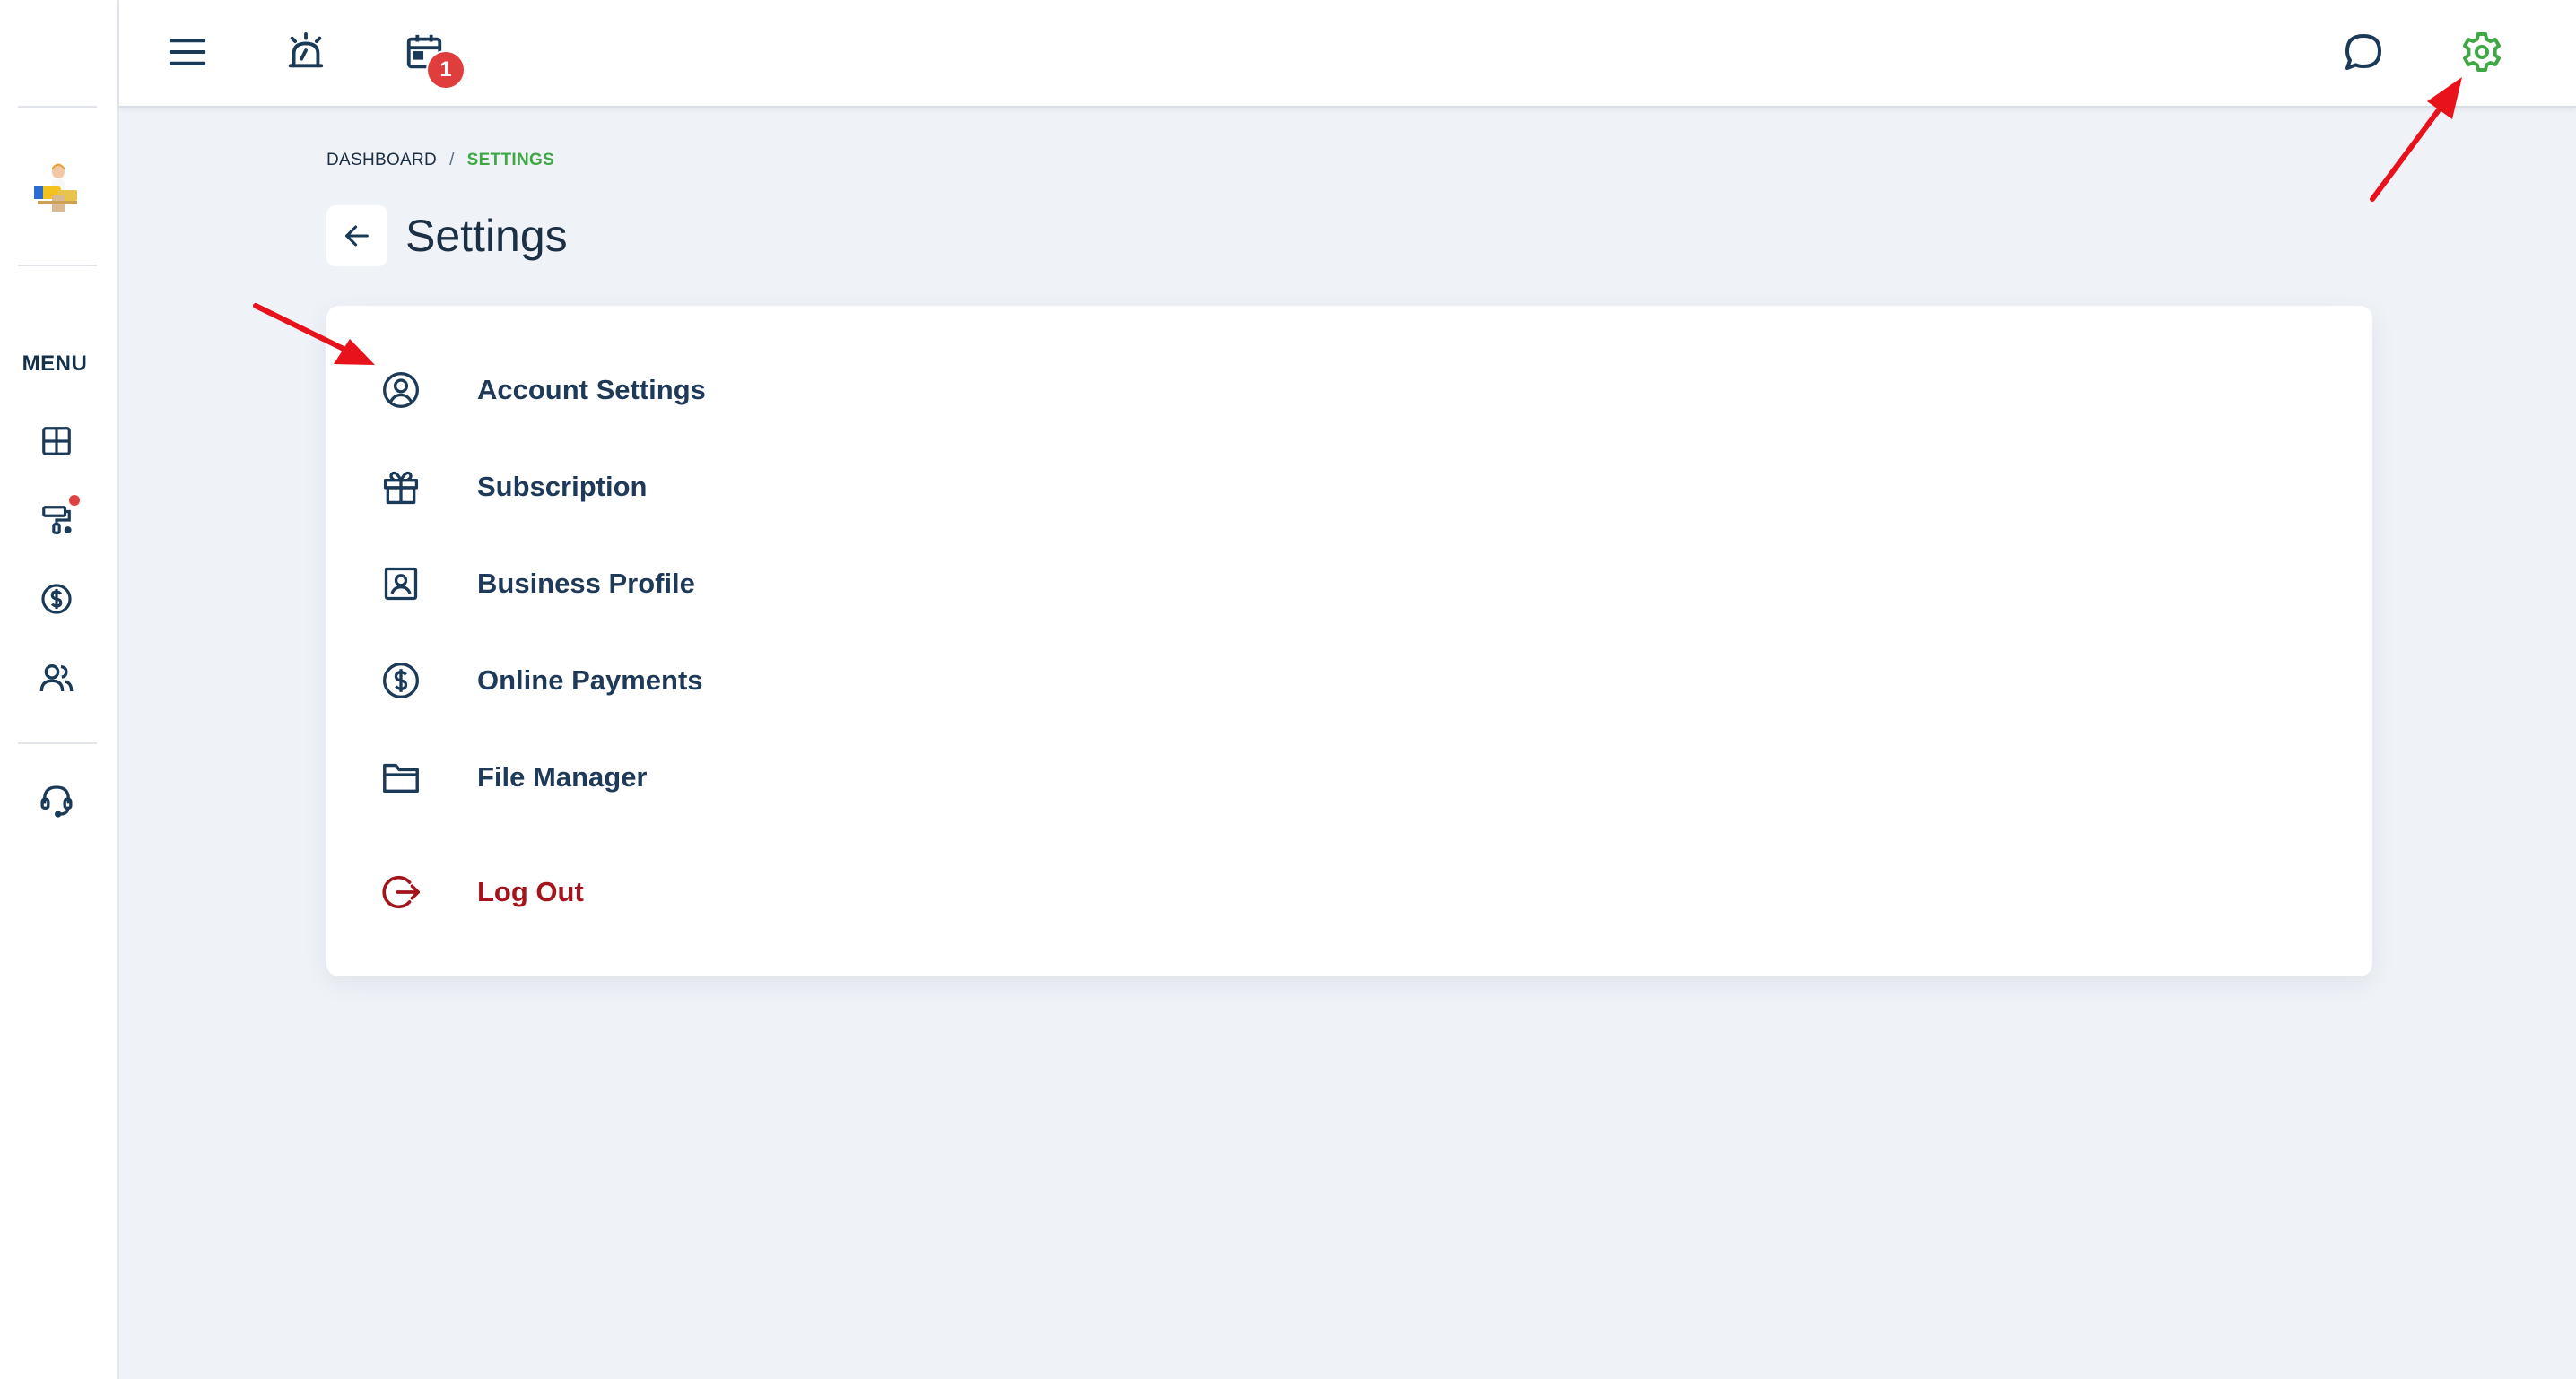  I want to click on paint-roller-icon, so click(57, 520).